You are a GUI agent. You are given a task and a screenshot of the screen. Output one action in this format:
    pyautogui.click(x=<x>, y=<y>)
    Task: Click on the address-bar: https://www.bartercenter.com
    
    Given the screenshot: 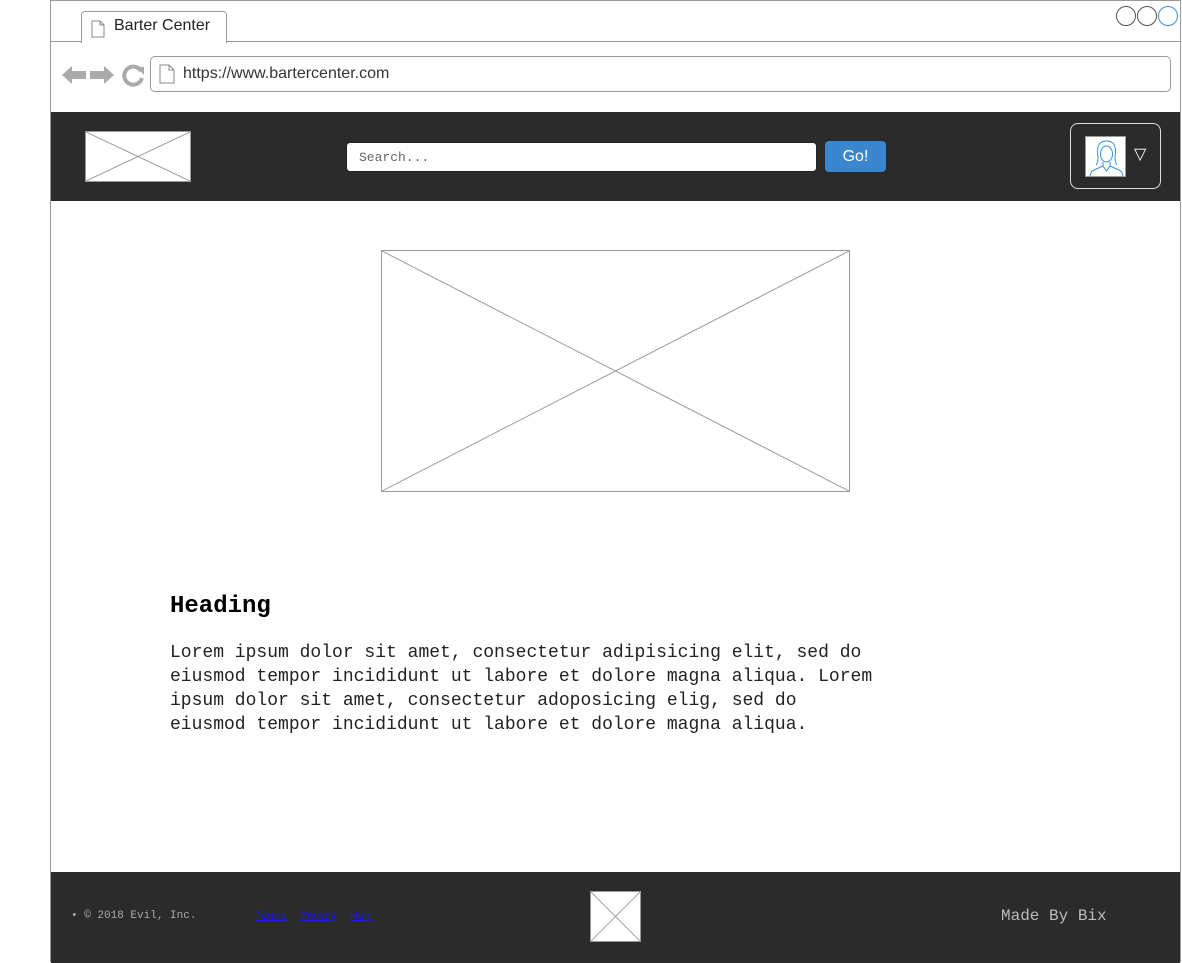 What is the action you would take?
    pyautogui.click(x=615, y=77)
    